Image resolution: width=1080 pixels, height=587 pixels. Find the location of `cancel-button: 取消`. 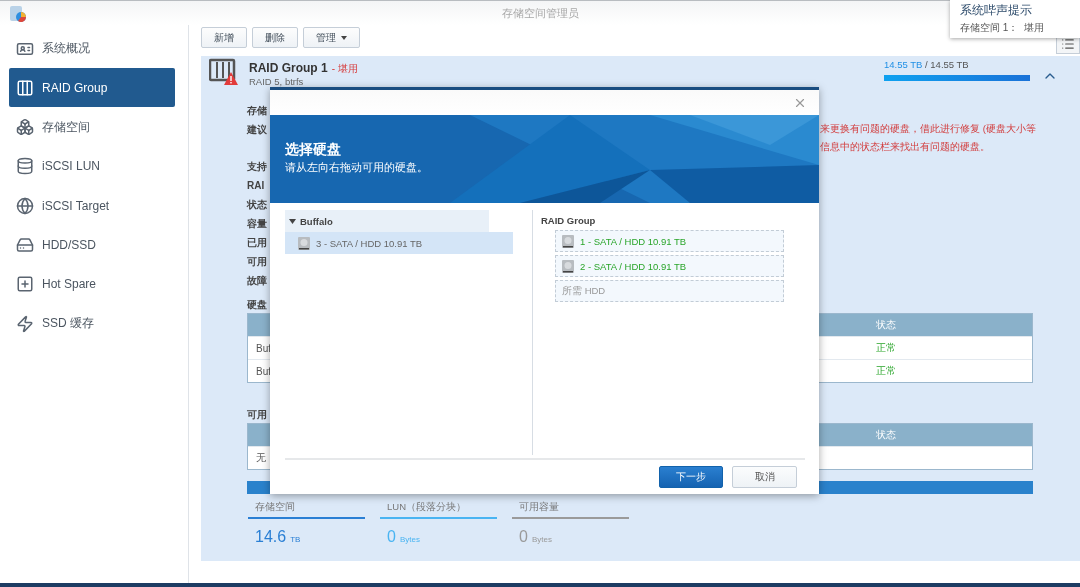

cancel-button: 取消 is located at coordinates (764, 477).